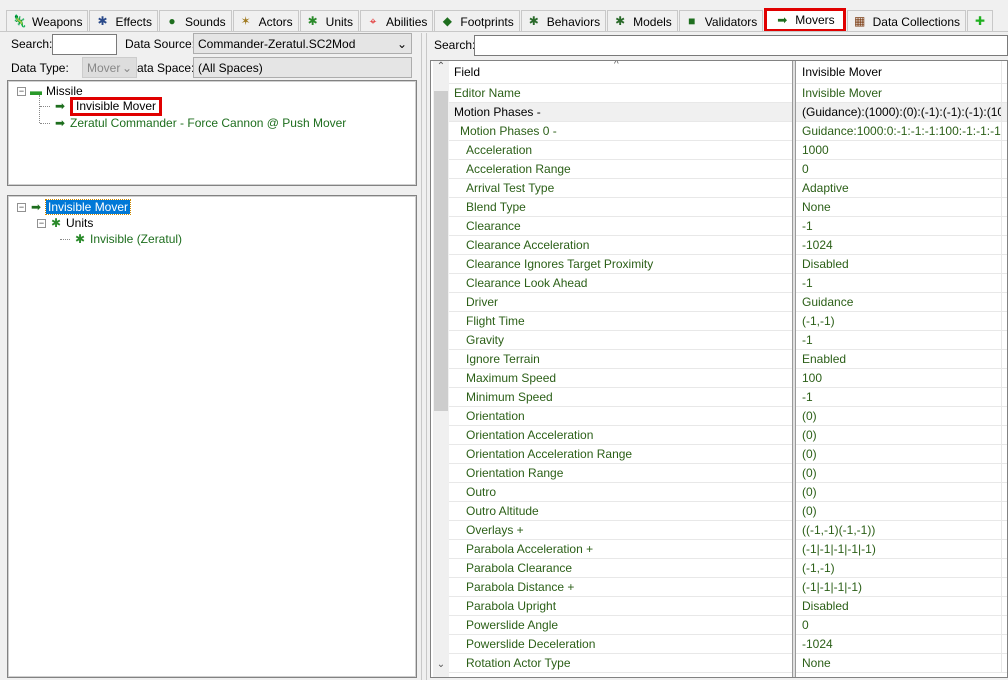  I want to click on tab-effects: ✱ Effects, so click(123, 21).